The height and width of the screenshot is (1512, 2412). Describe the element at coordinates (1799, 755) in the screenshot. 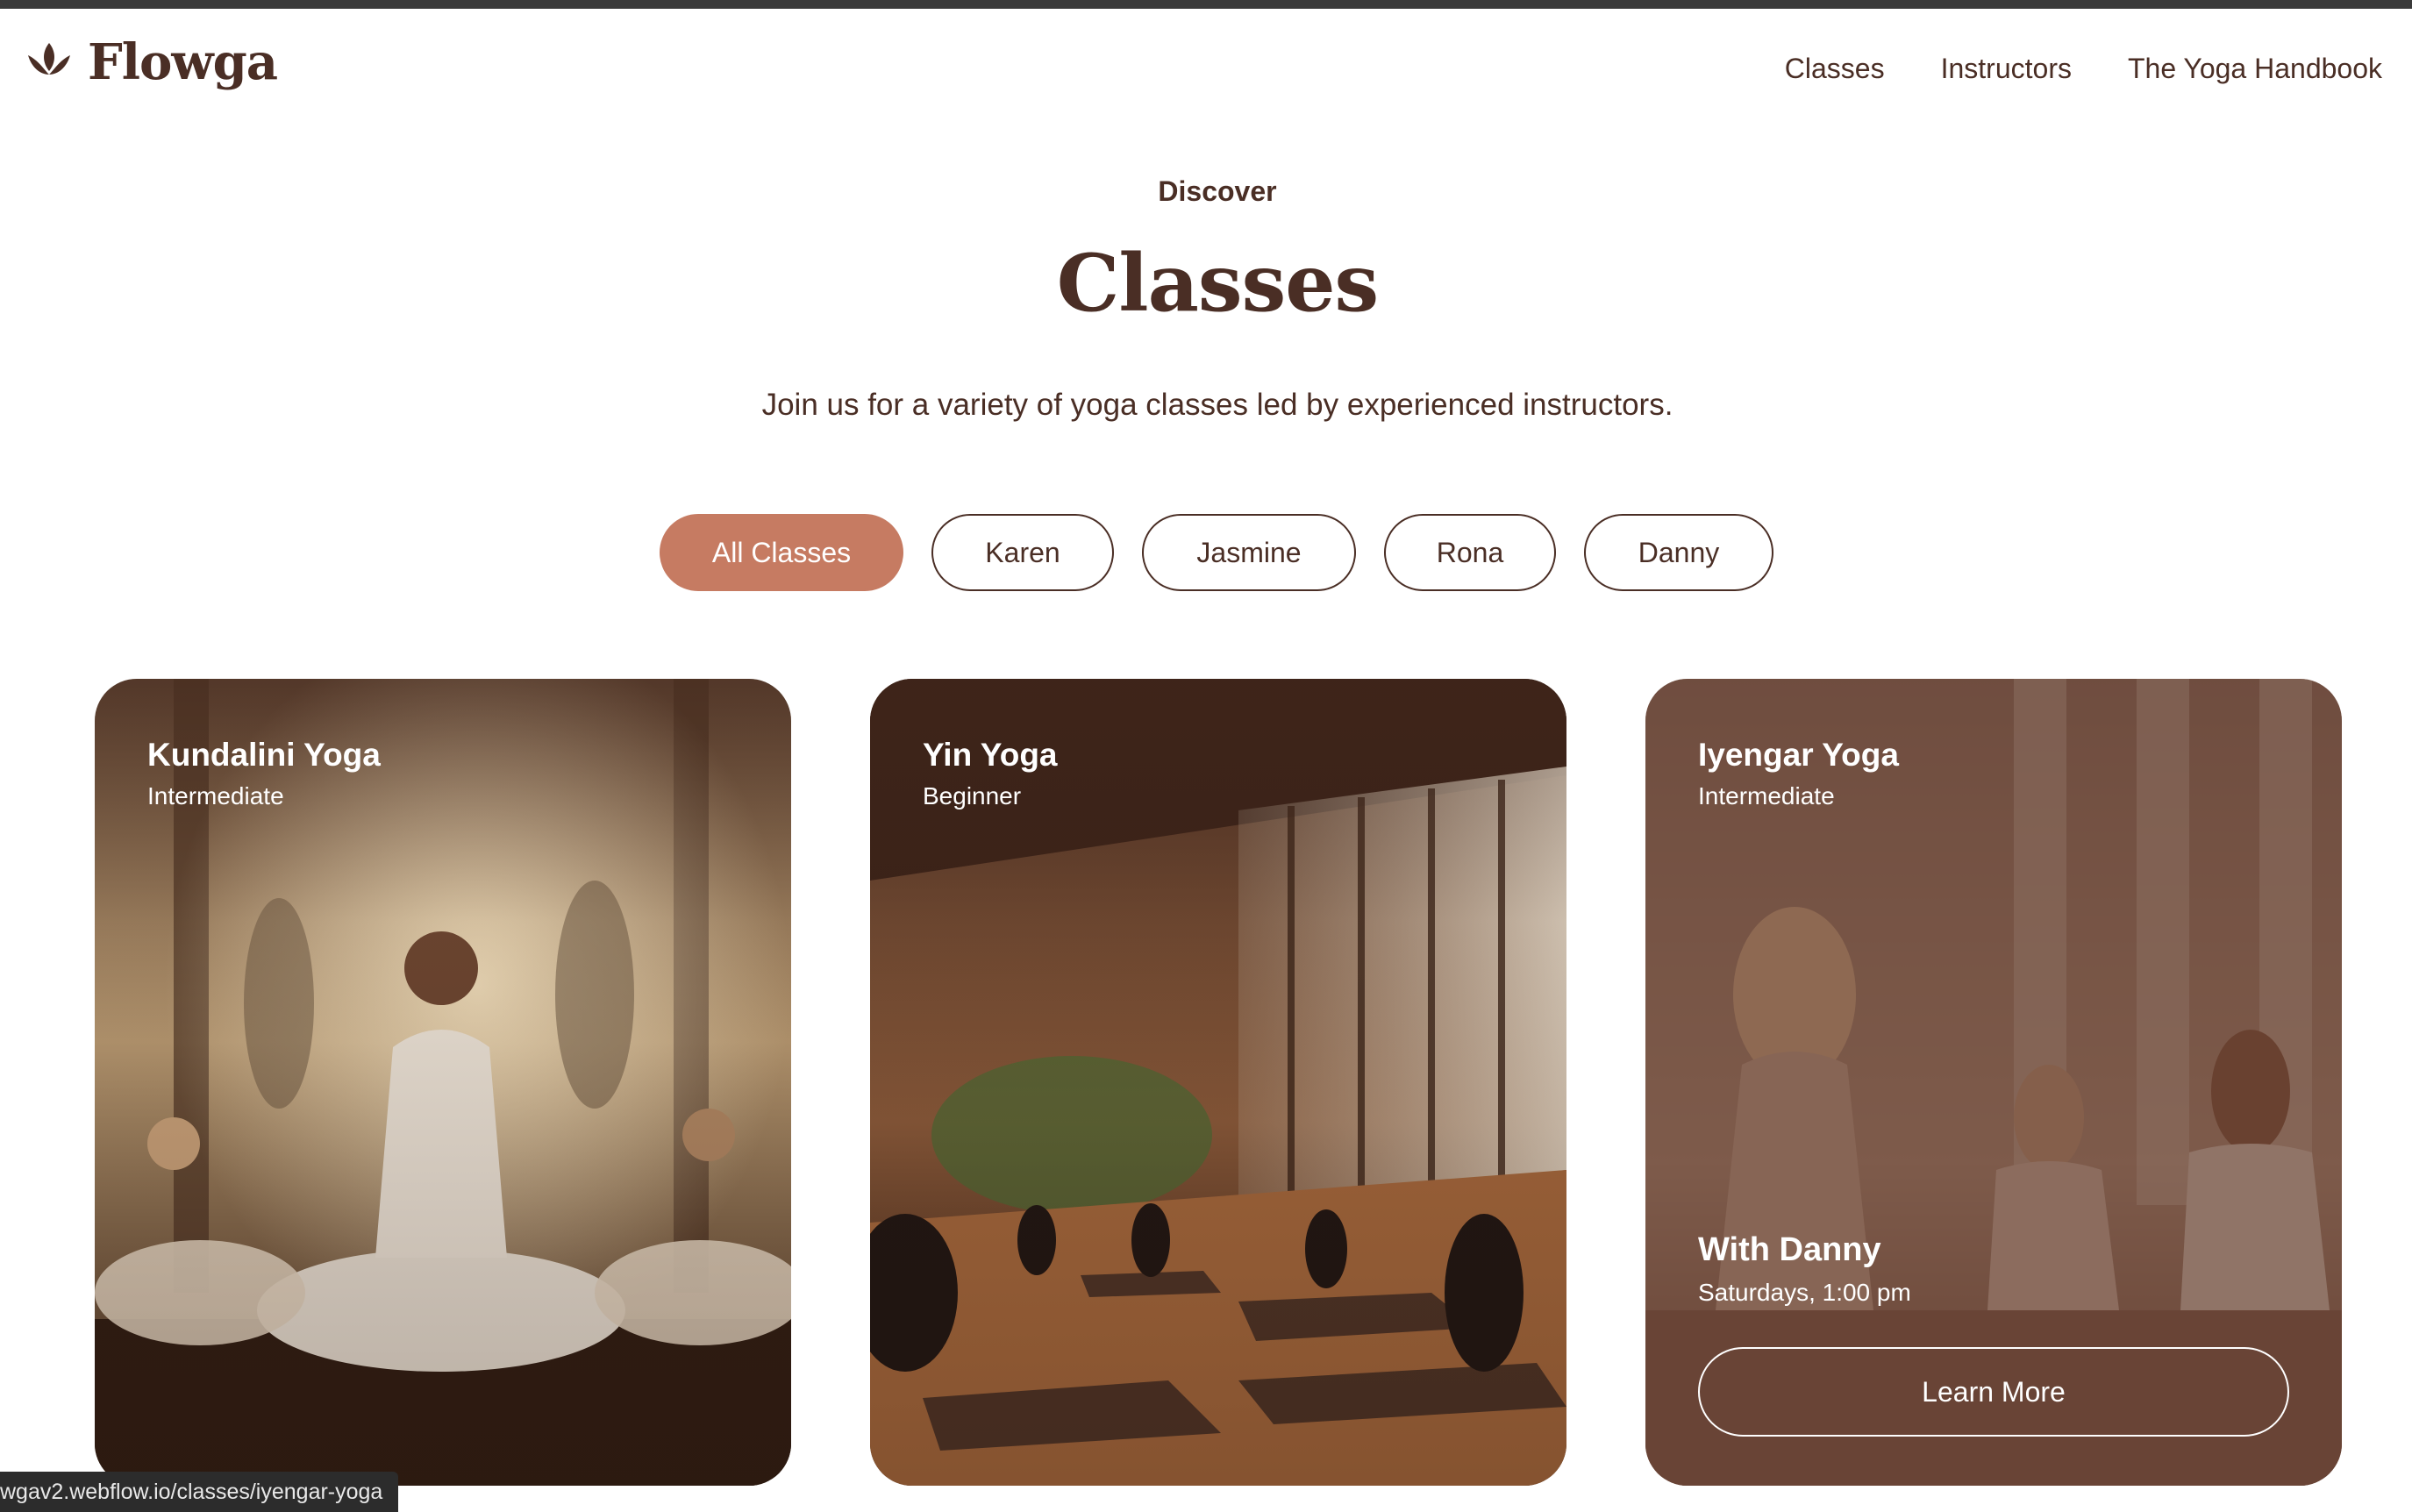

I see `class-name: Iyengar Yoga` at that location.